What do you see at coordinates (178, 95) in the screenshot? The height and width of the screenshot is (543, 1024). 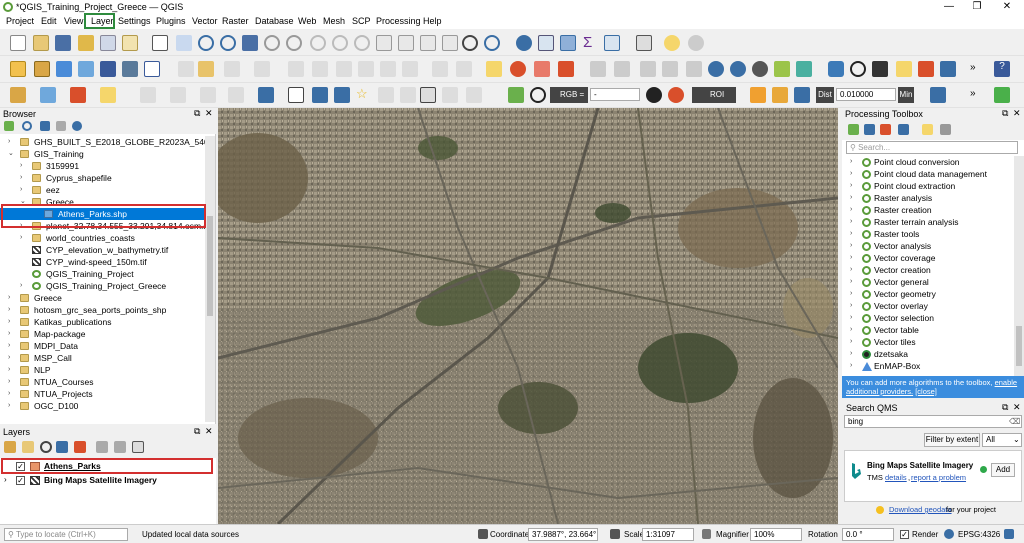 I see `advanced-digitizing-icon` at bounding box center [178, 95].